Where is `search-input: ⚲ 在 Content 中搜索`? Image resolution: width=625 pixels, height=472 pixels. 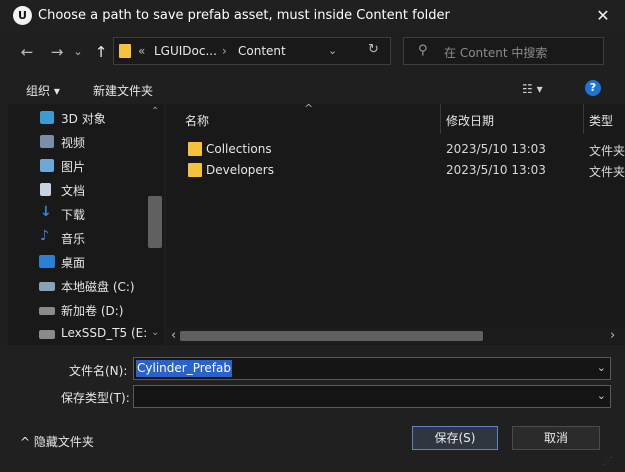
search-input: ⚲ 在 Content 中搜索 is located at coordinates (503, 51).